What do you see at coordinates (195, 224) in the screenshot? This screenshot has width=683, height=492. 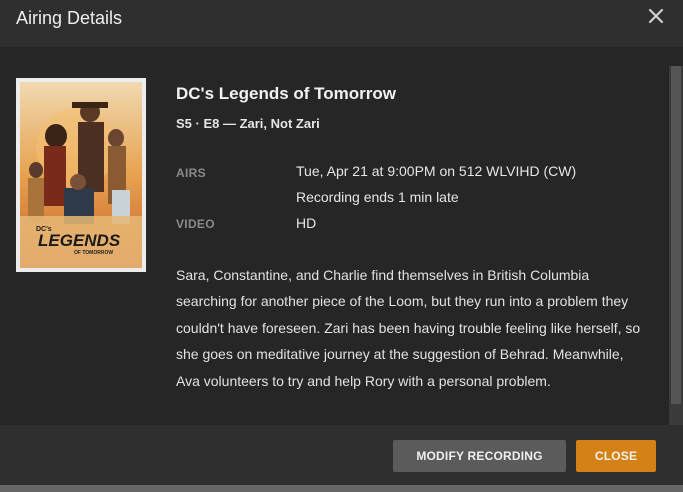 I see `video-label: VIDEO` at bounding box center [195, 224].